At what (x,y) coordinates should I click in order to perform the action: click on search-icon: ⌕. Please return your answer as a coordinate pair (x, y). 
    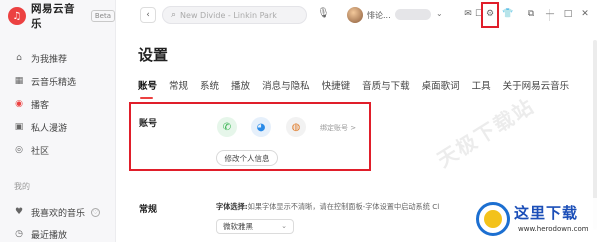
    Looking at the image, I should click on (174, 15).